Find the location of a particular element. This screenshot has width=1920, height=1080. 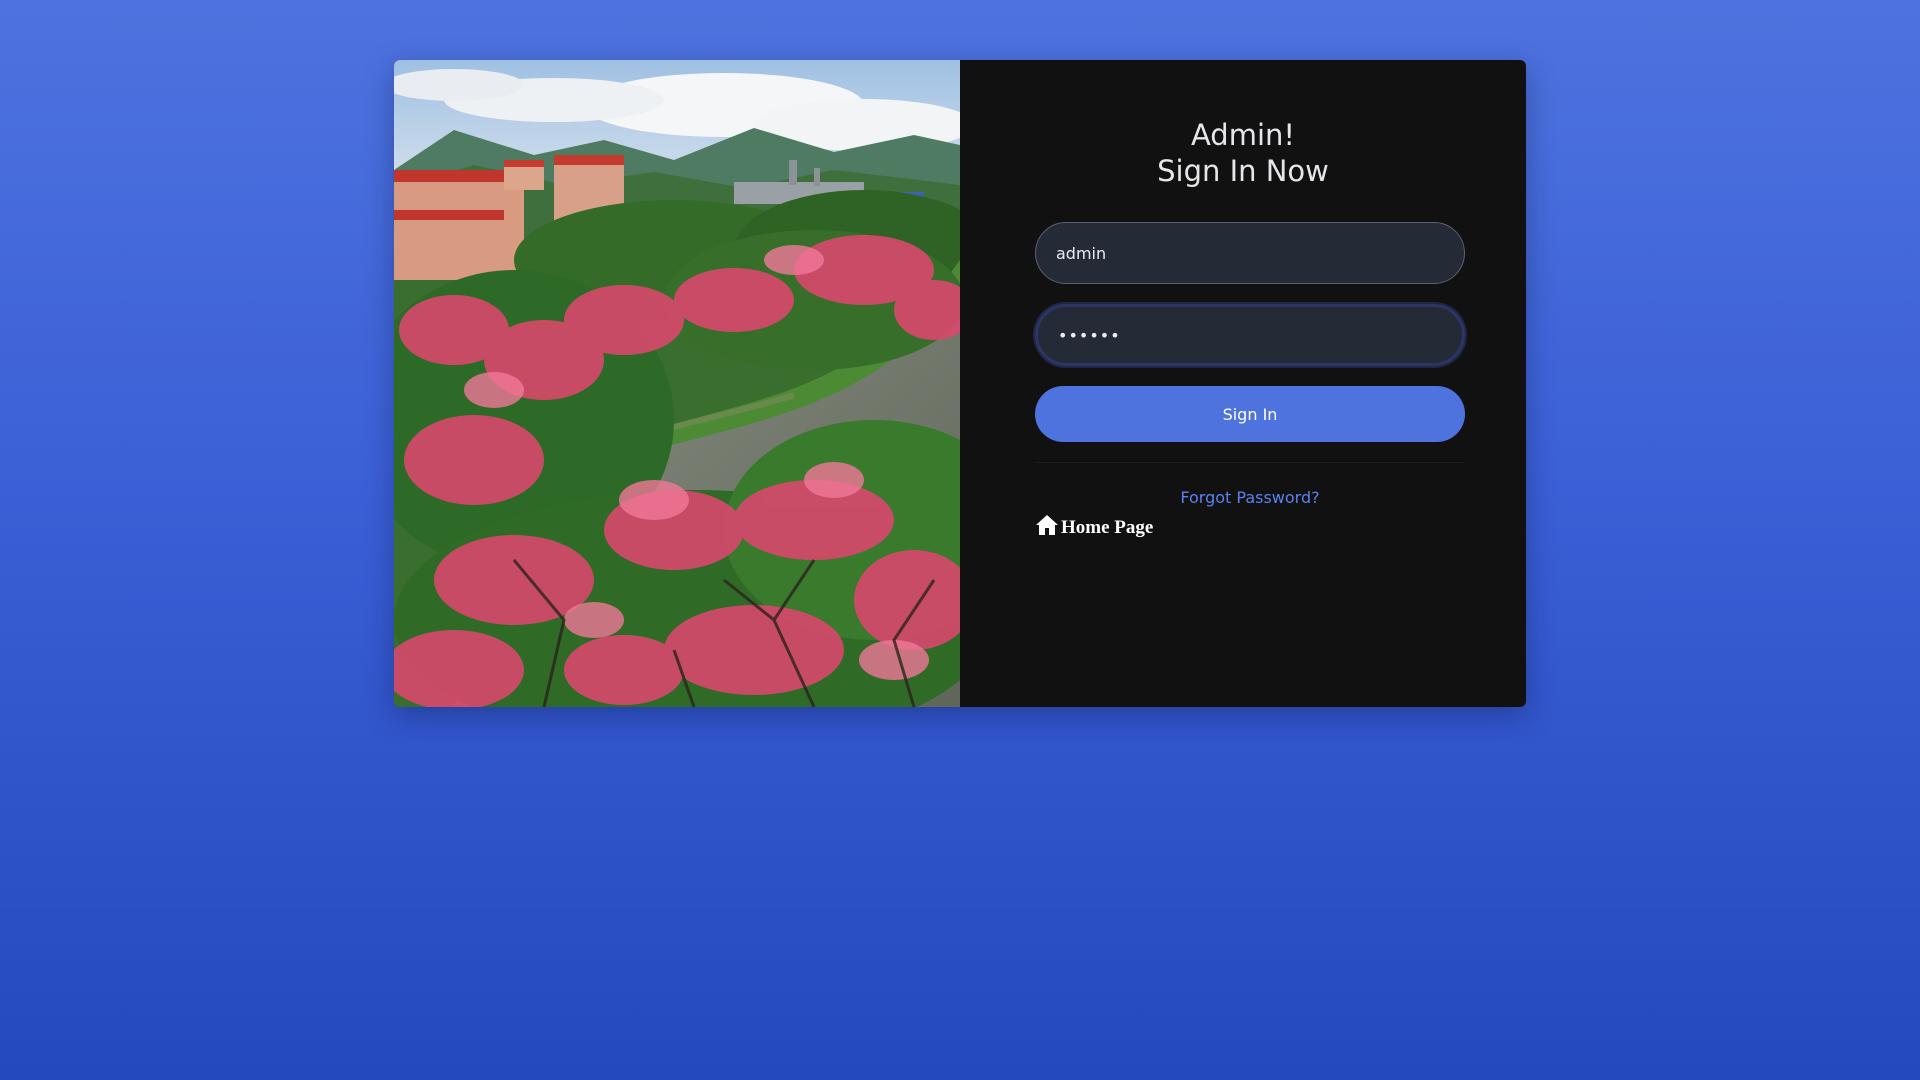

page-title-line2: Sign In Now is located at coordinates (1243, 171).